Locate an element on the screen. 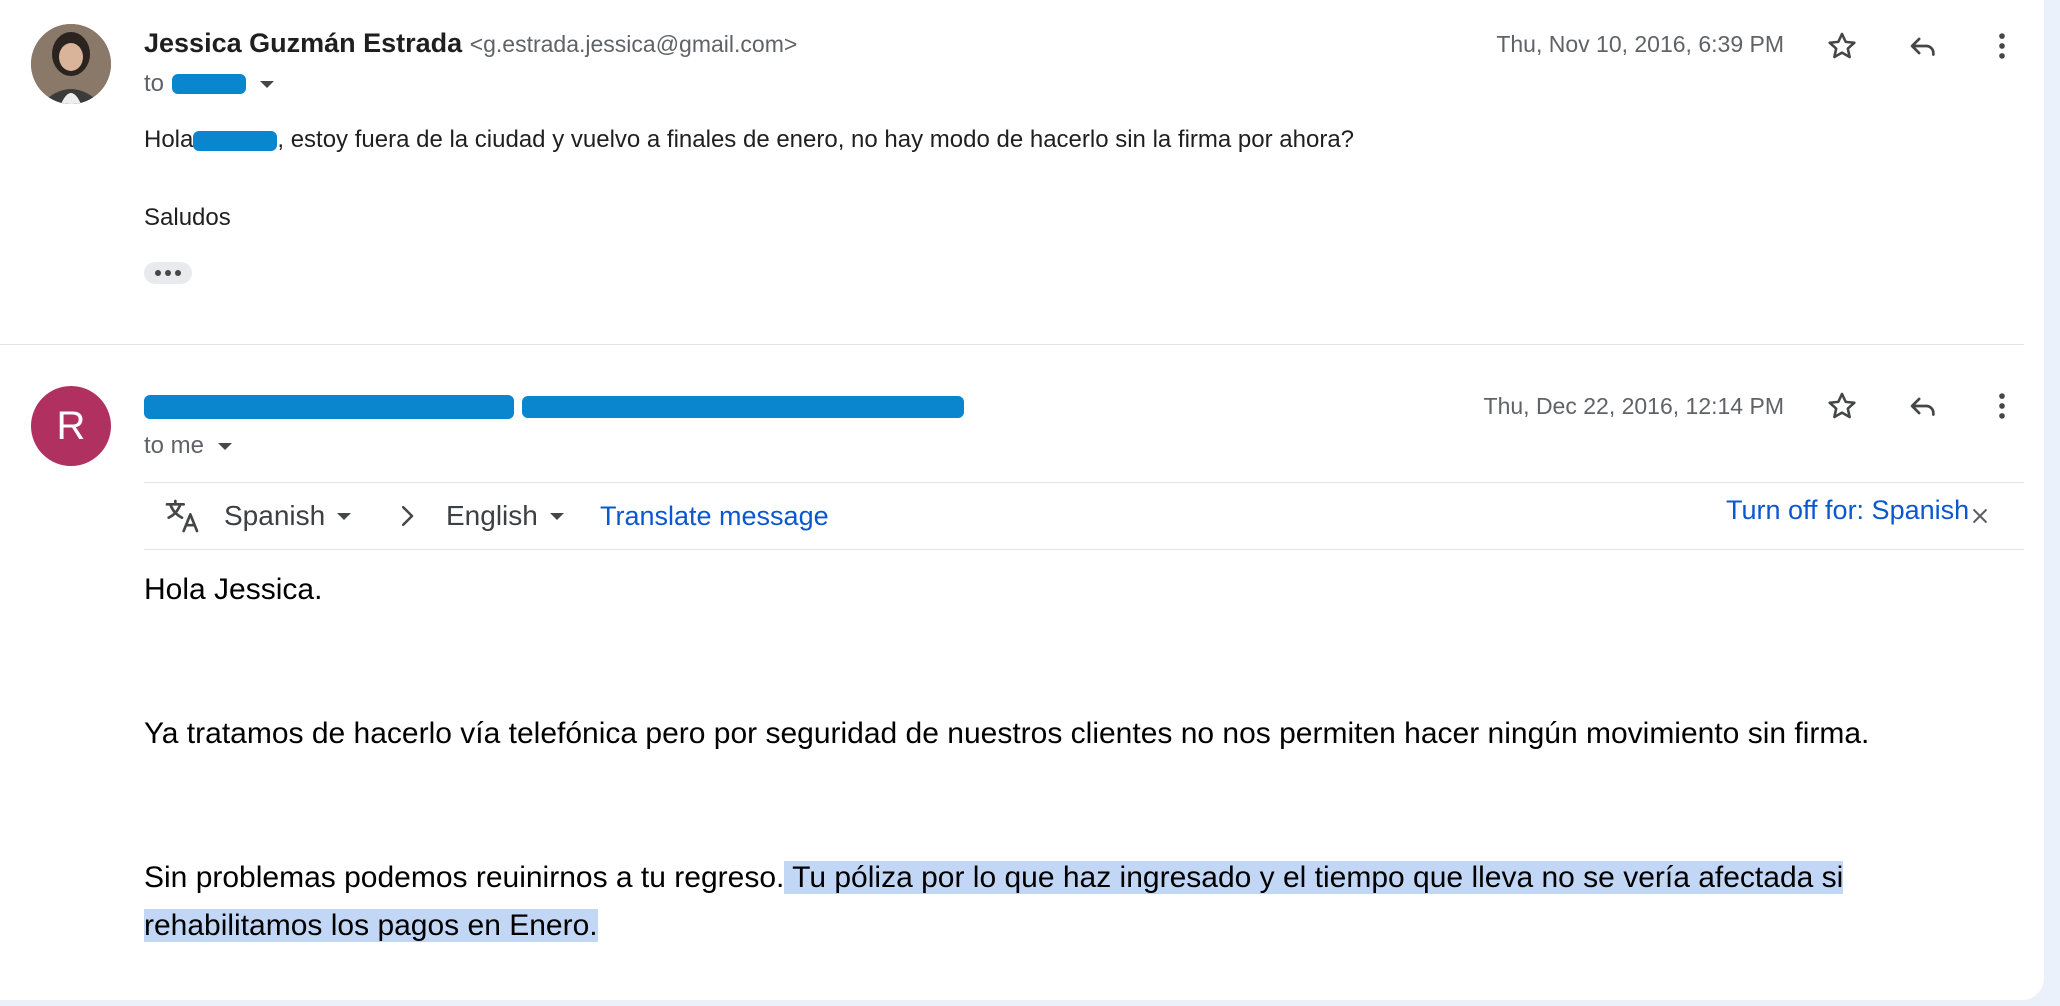 Image resolution: width=2060 pixels, height=1006 pixels. recipients-line: to me is located at coordinates (188, 446).